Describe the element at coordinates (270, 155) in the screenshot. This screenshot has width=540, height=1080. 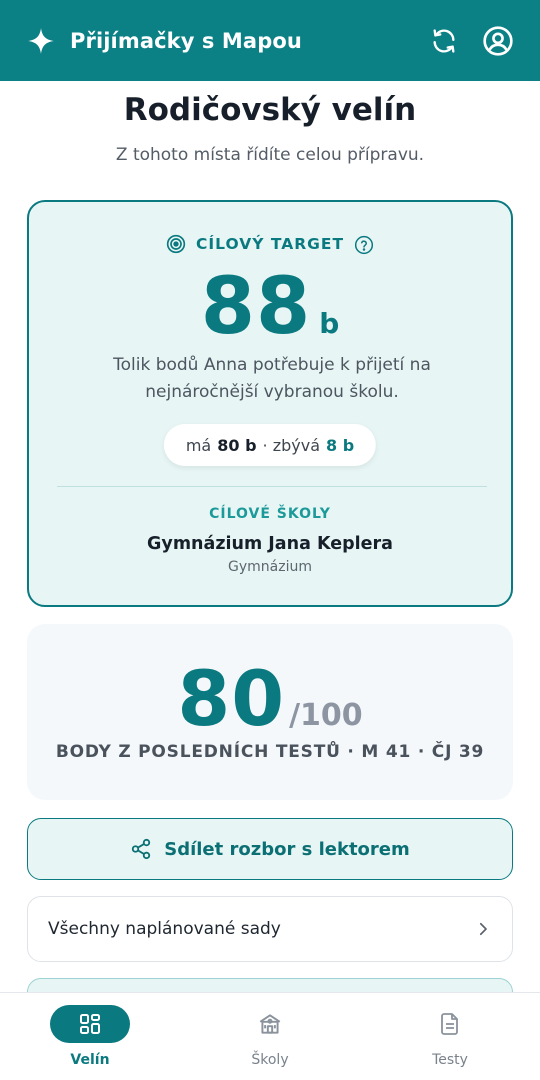
I see `page-subtitle: Z tohoto místa řídíte celou přípravu.` at that location.